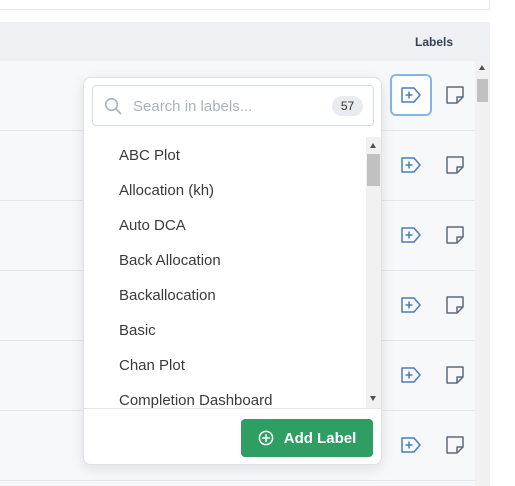 The image size is (515, 486). I want to click on scroll-down-arrow, so click(373, 398).